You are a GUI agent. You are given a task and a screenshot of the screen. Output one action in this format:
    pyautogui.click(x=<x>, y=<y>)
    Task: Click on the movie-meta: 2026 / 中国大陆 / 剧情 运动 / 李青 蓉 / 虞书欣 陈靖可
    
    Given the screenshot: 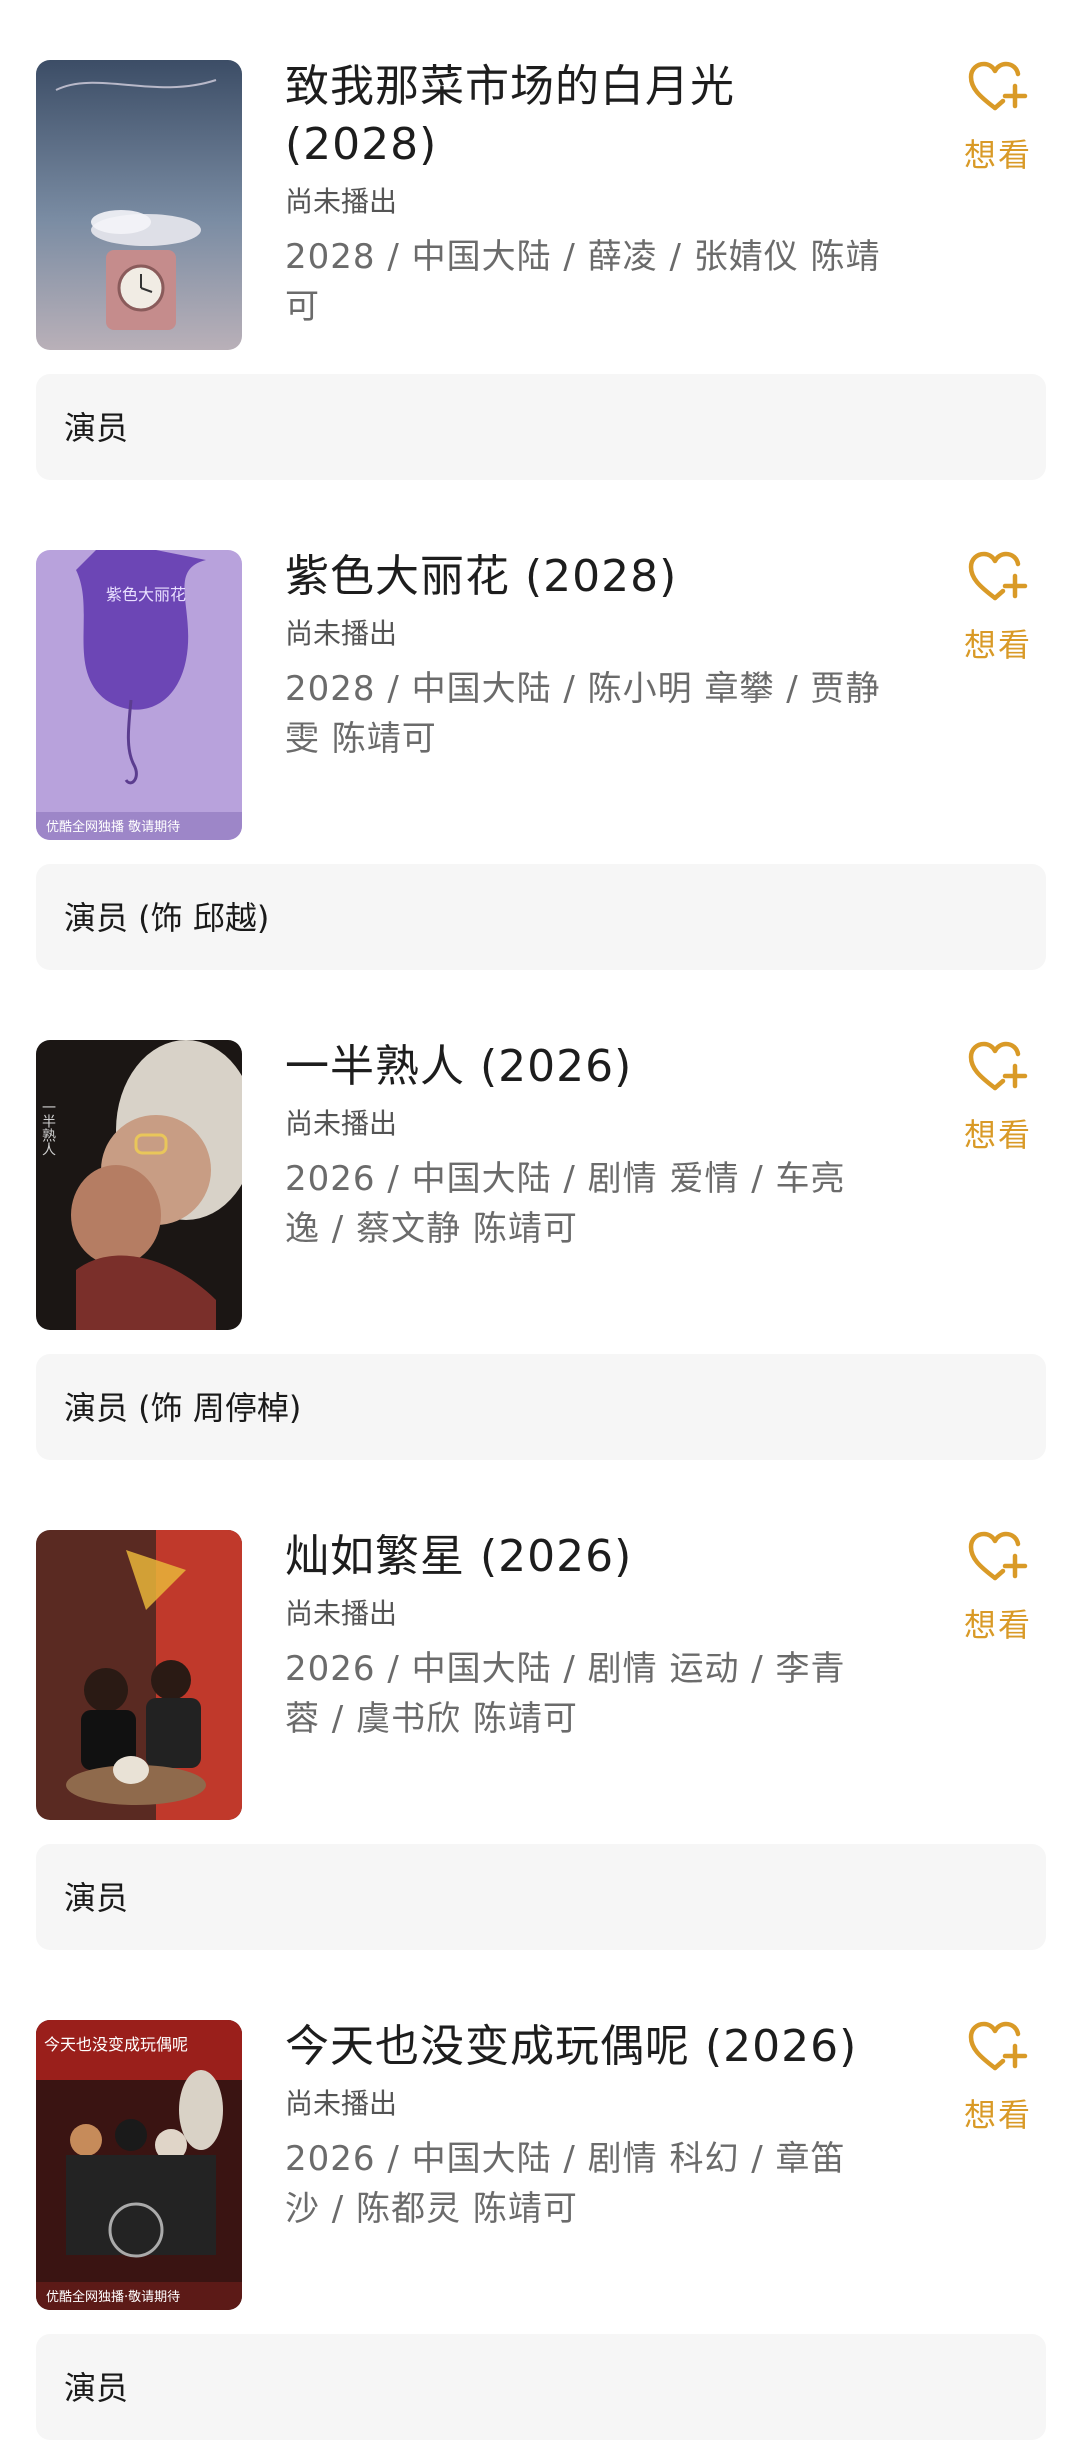 What is the action you would take?
    pyautogui.click(x=585, y=1694)
    